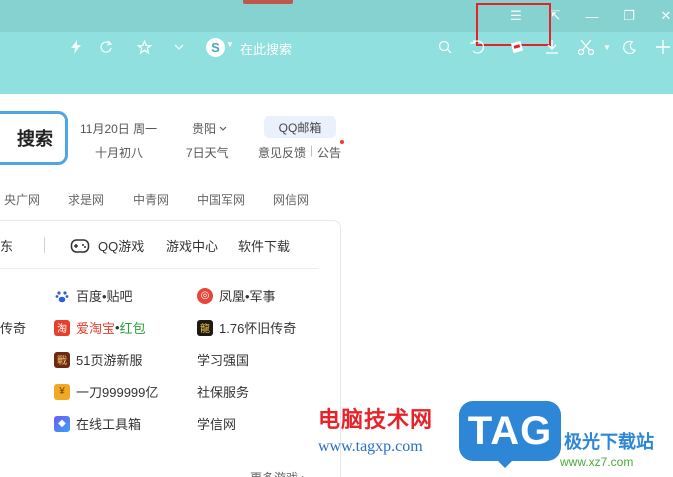  Describe the element at coordinates (62, 359) in the screenshot. I see `web-game-icon: 戰` at that location.